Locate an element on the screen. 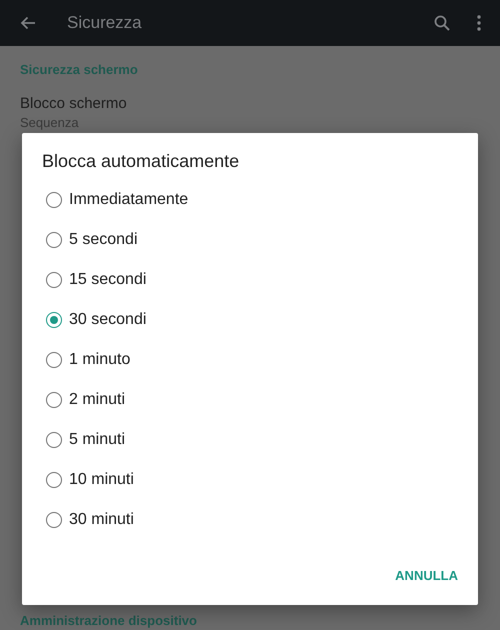 This screenshot has width=500, height=630. option-label: 2 minuti is located at coordinates (97, 400).